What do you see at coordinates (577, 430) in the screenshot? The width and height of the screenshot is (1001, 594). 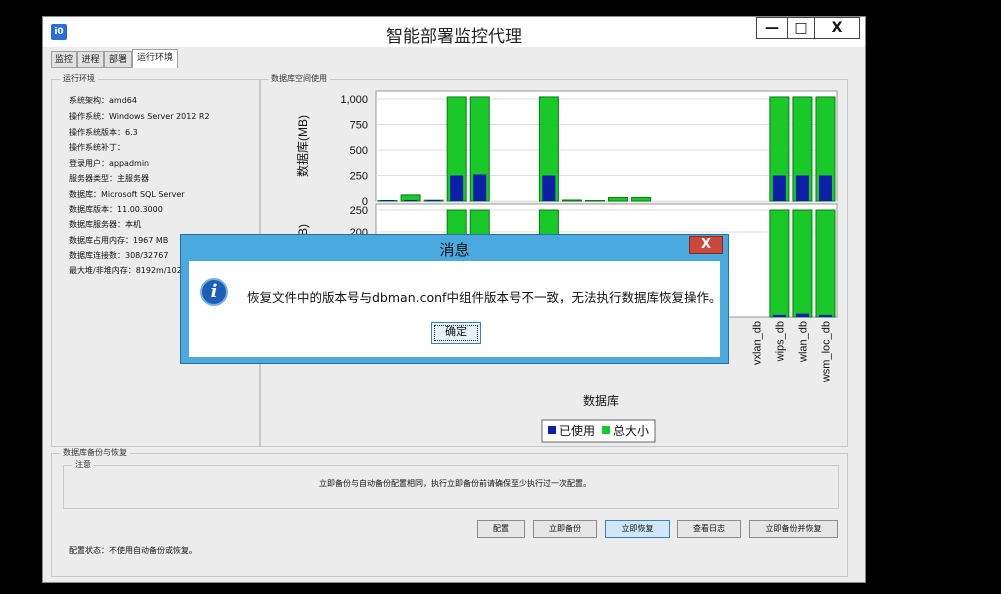 I see `legend-label-used: 已使用` at bounding box center [577, 430].